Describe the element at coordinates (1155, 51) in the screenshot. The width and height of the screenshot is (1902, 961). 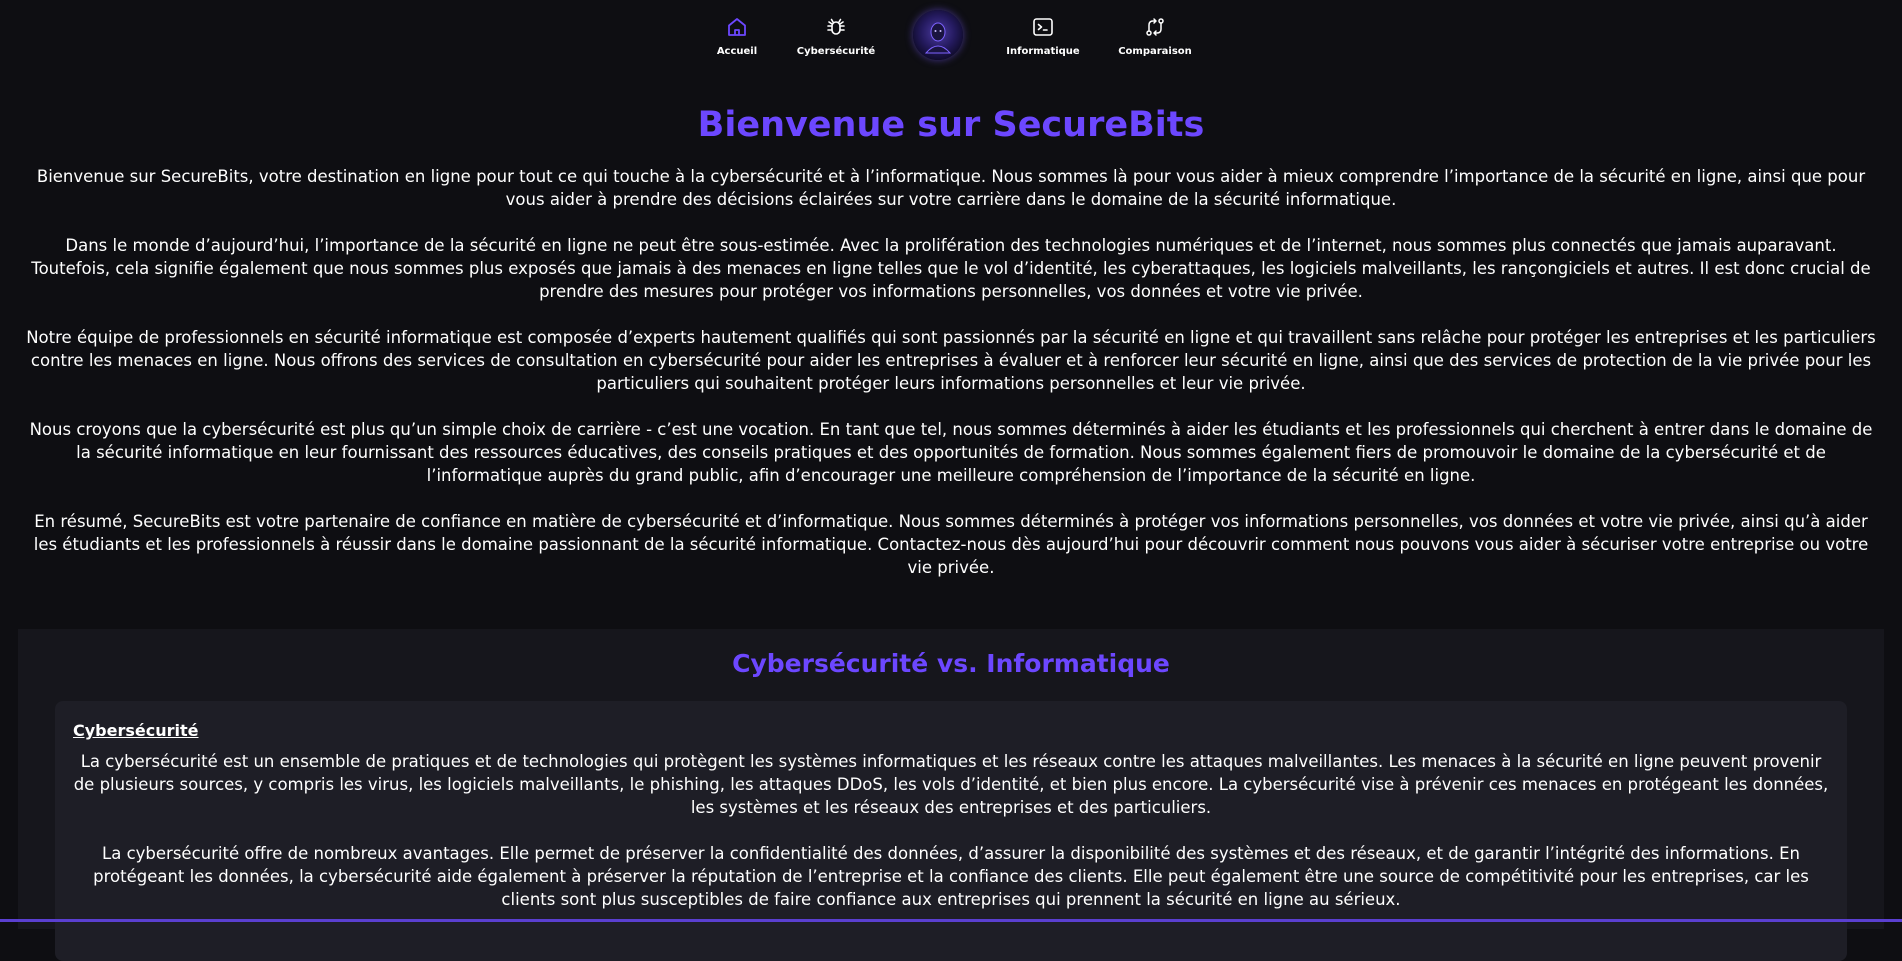
I see `nav-label-comparaison: Comparaison` at that location.